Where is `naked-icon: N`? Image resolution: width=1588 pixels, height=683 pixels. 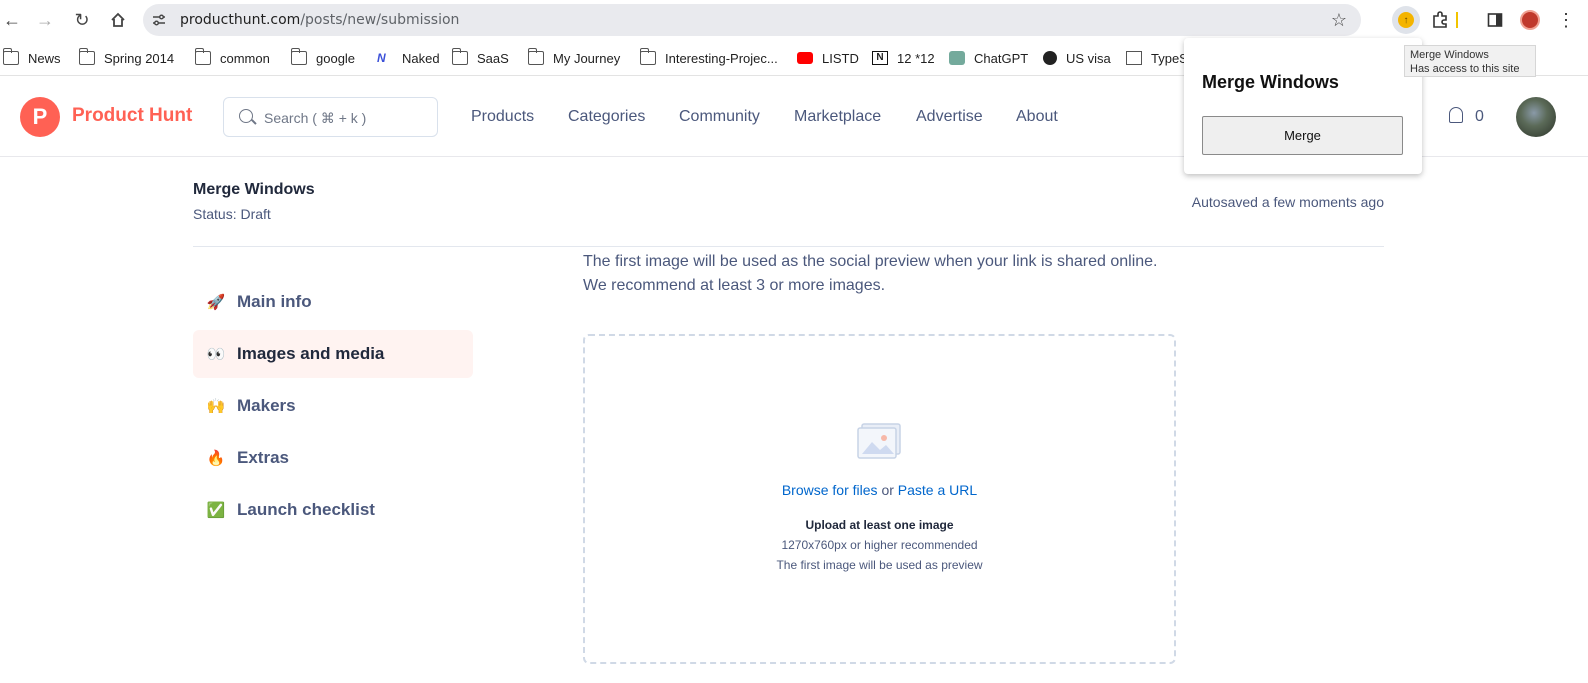 naked-icon: N is located at coordinates (381, 58).